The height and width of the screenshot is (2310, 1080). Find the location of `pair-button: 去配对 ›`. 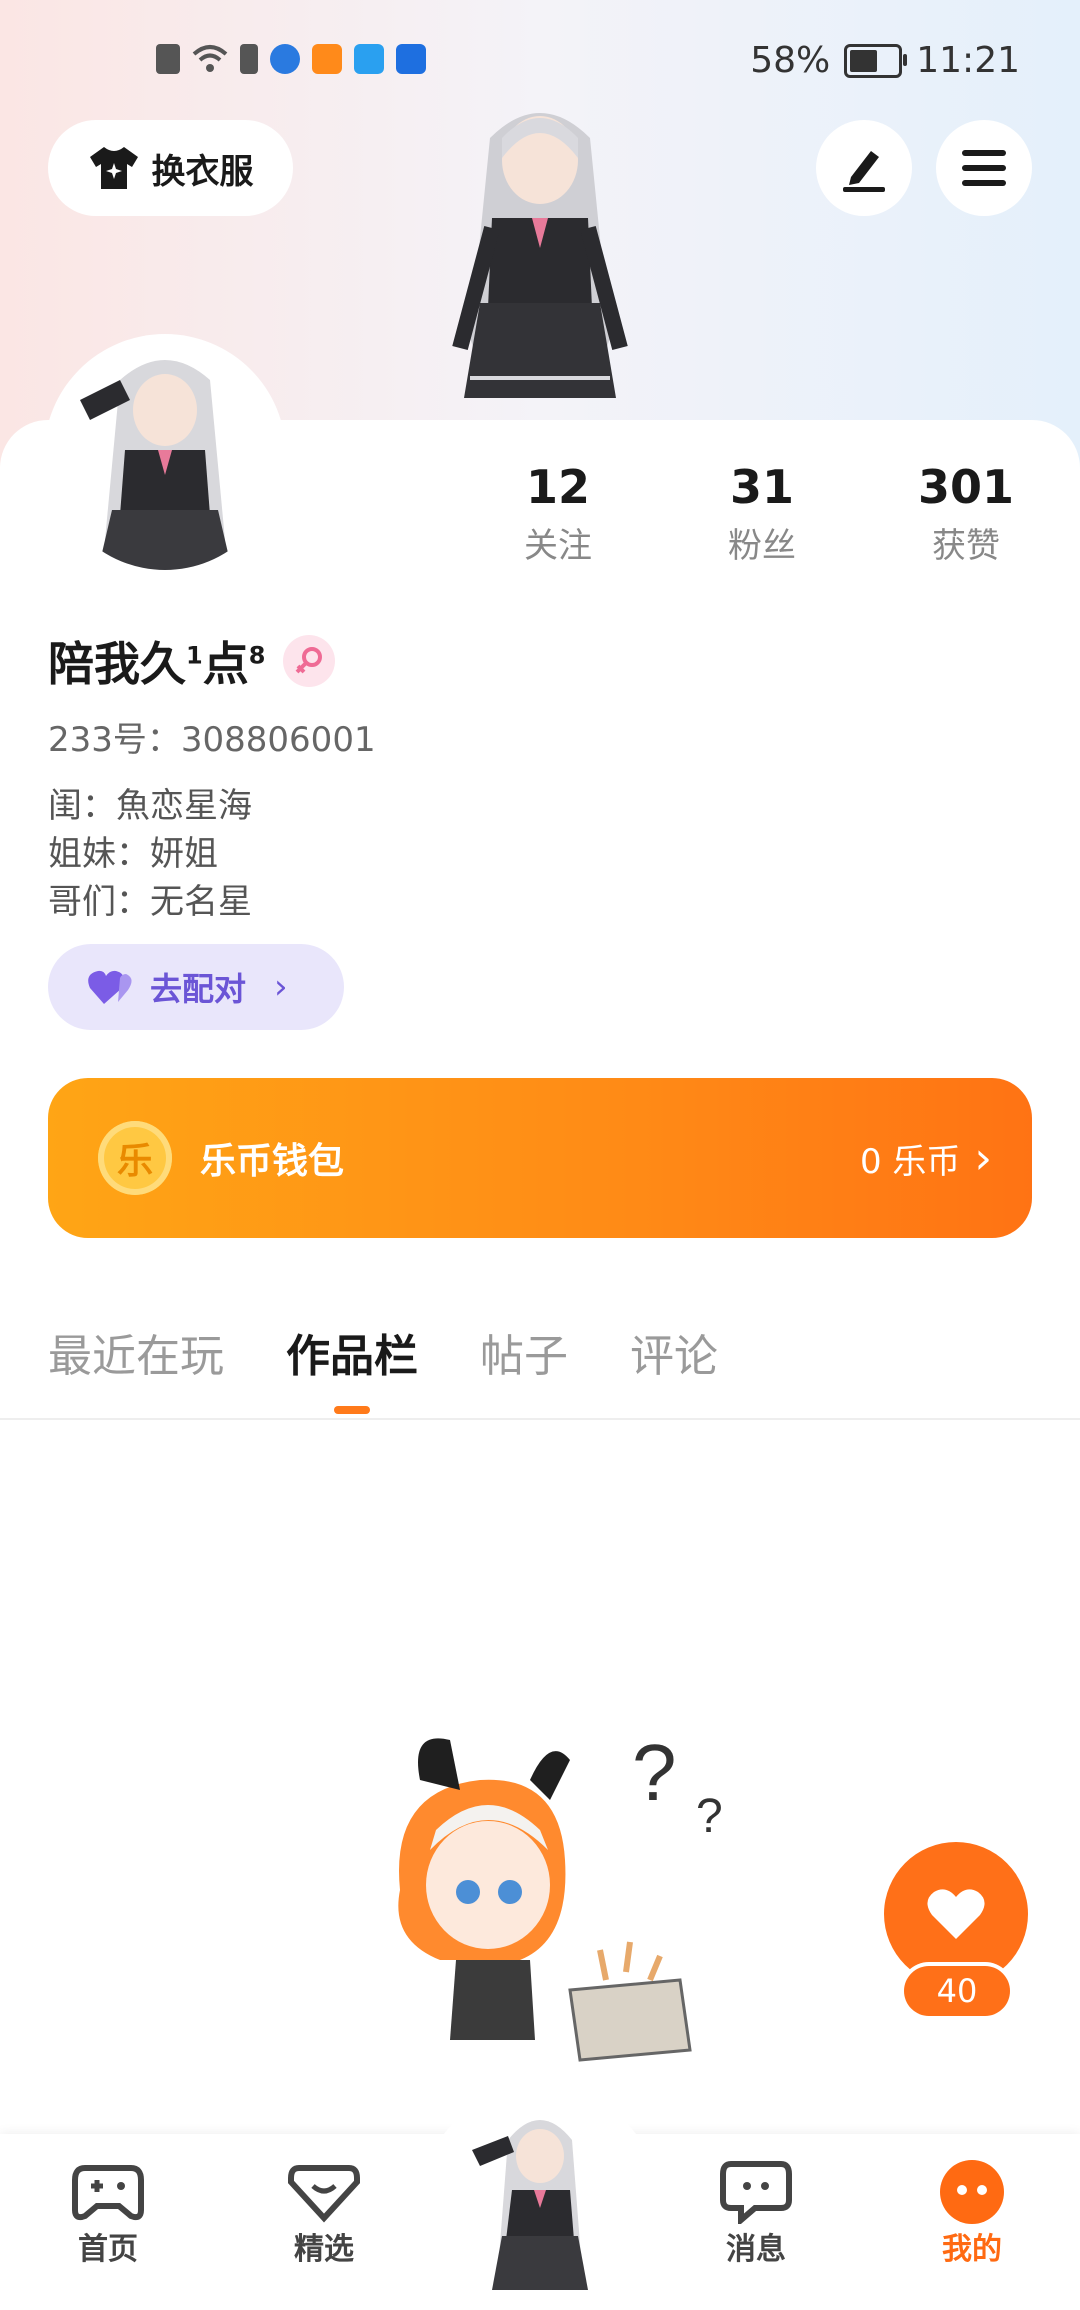

pair-button: 去配对 › is located at coordinates (196, 987).